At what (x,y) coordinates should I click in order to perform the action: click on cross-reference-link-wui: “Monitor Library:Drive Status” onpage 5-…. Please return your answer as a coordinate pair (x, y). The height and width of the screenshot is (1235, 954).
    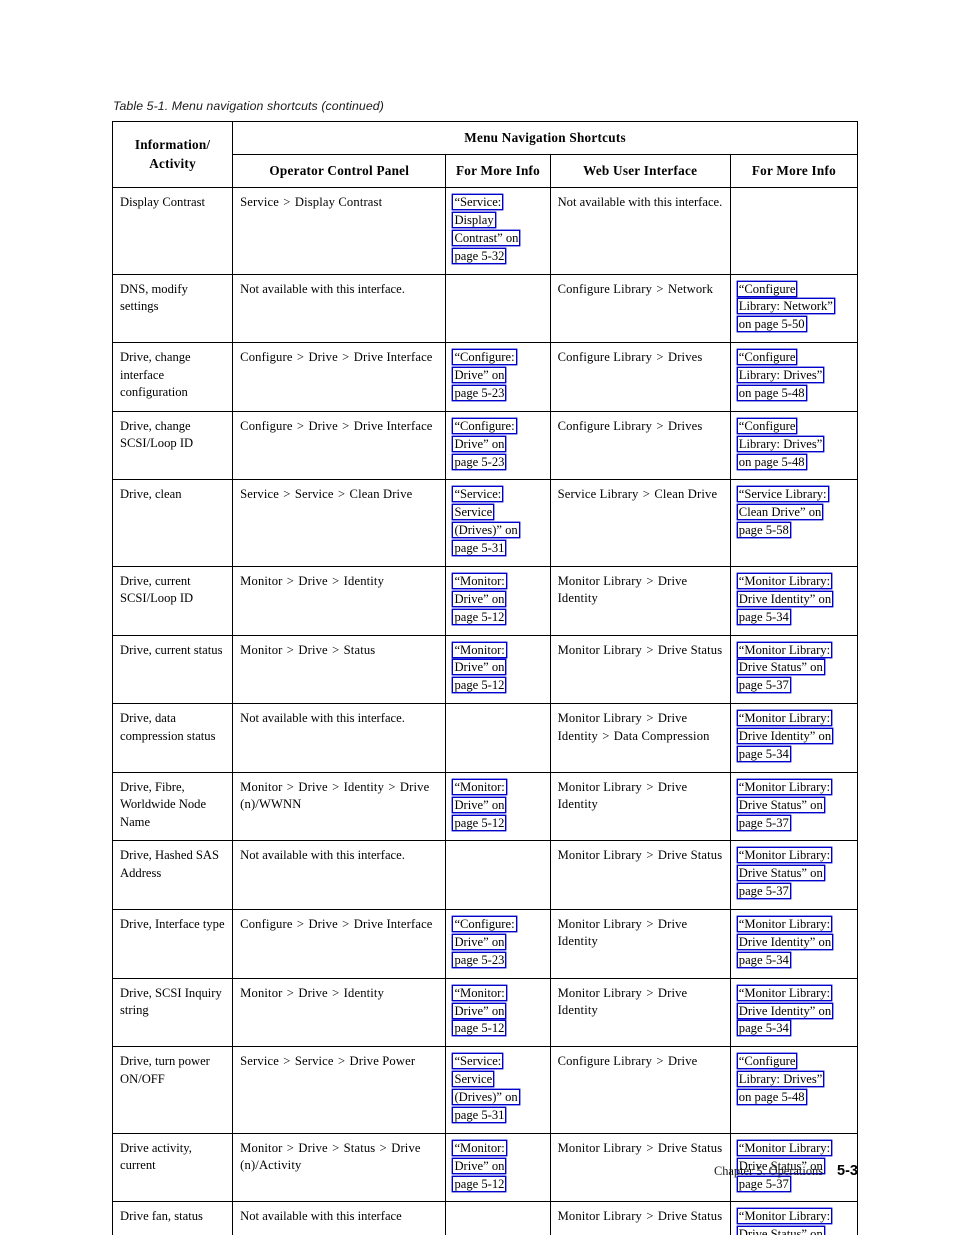
    Looking at the image, I should click on (784, 1222).